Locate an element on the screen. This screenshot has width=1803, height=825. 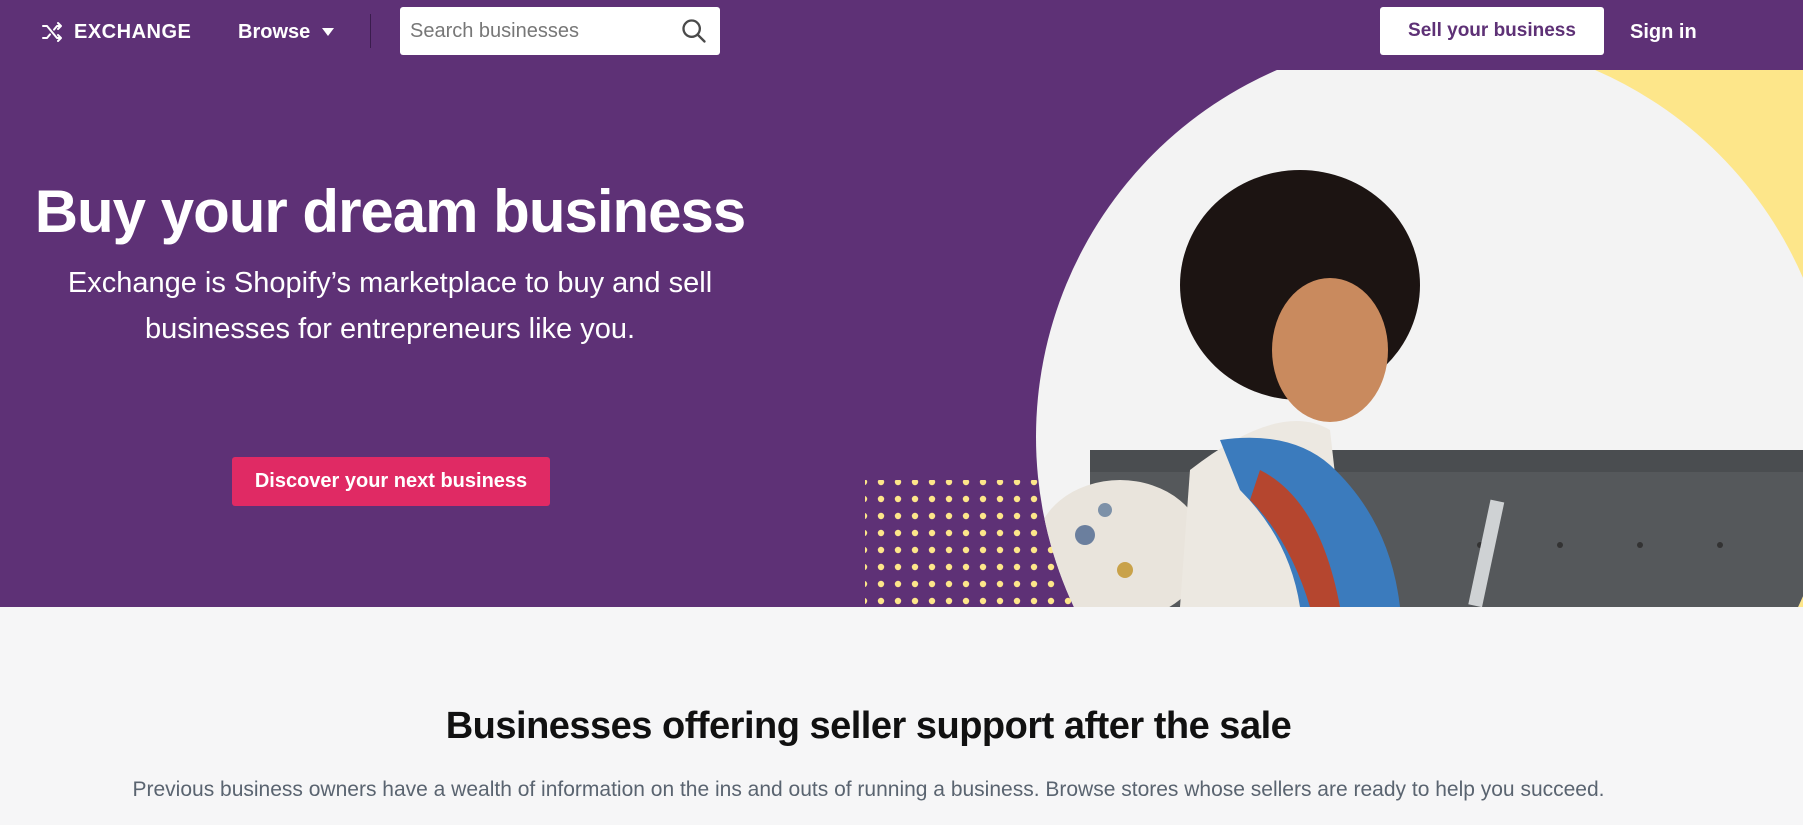
browse-menu: Browse is located at coordinates (286, 32).